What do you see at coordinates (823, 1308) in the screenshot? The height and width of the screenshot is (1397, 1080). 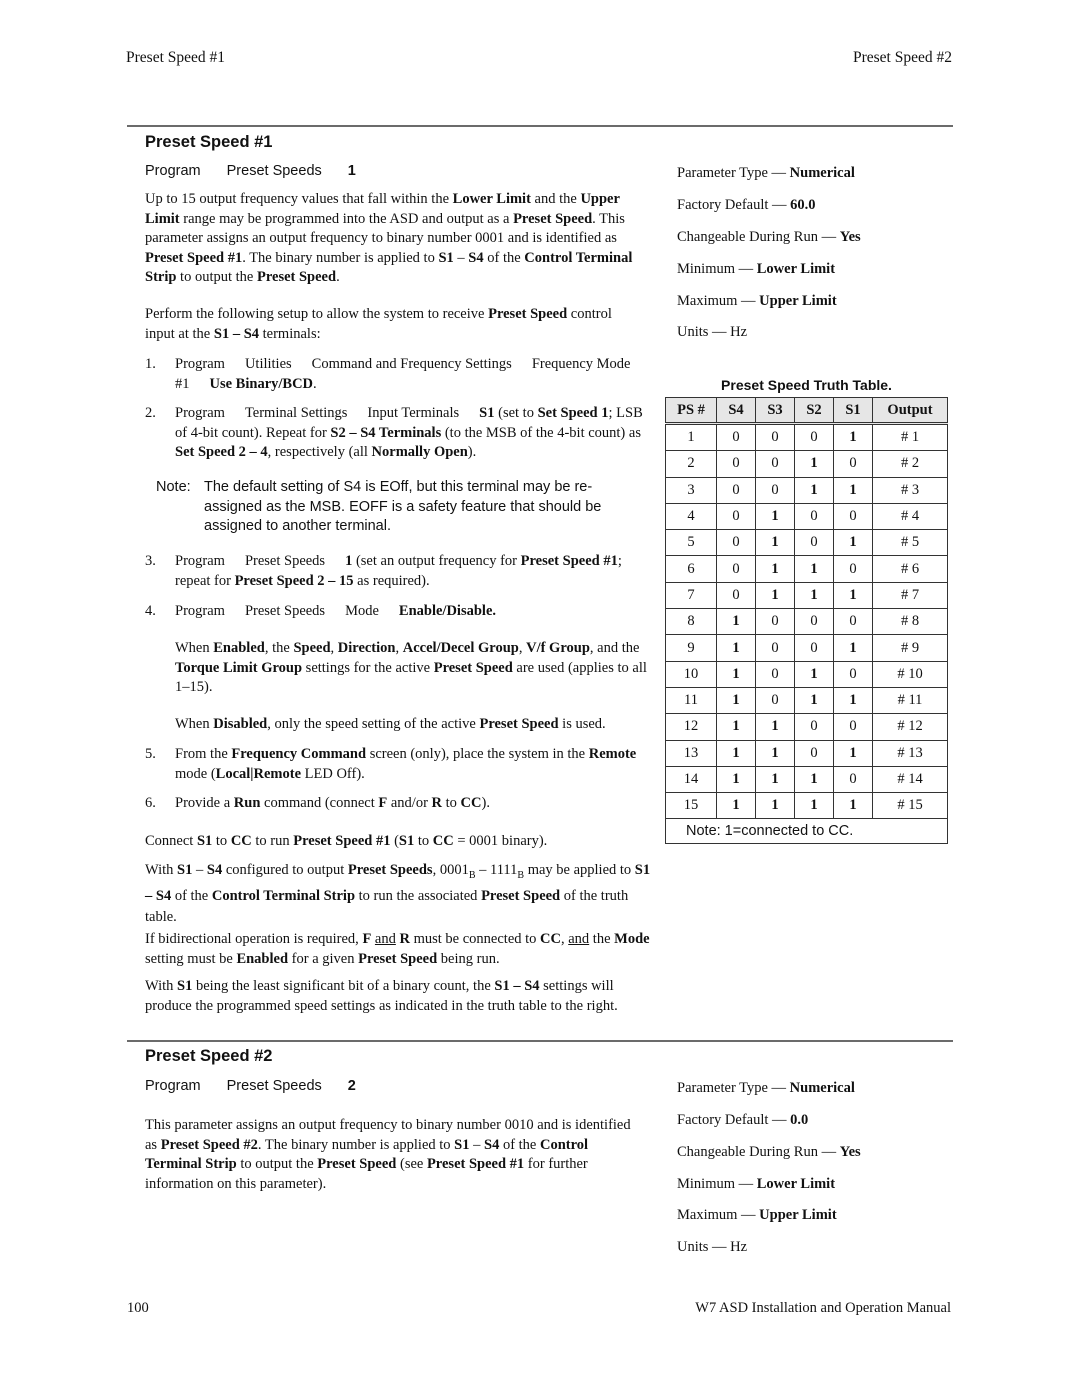 I see `manual-title: W7 ASD Installation and Operation Manual` at bounding box center [823, 1308].